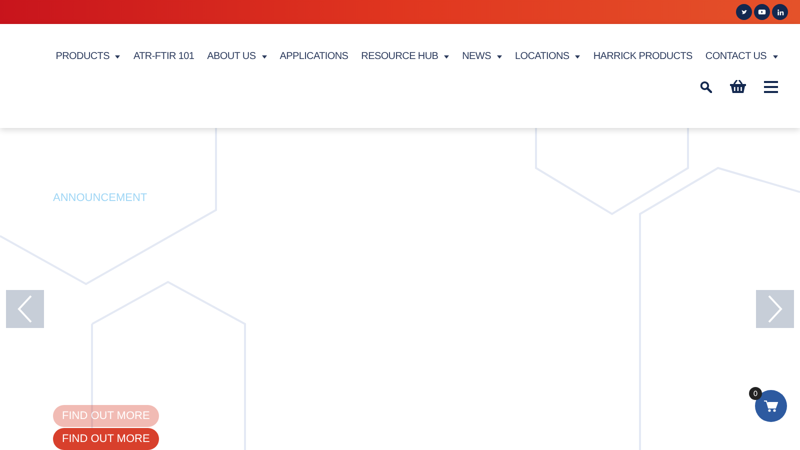 The width and height of the screenshot is (800, 450). What do you see at coordinates (106, 439) in the screenshot?
I see `find-out-more-button: FIND OUT MORE` at bounding box center [106, 439].